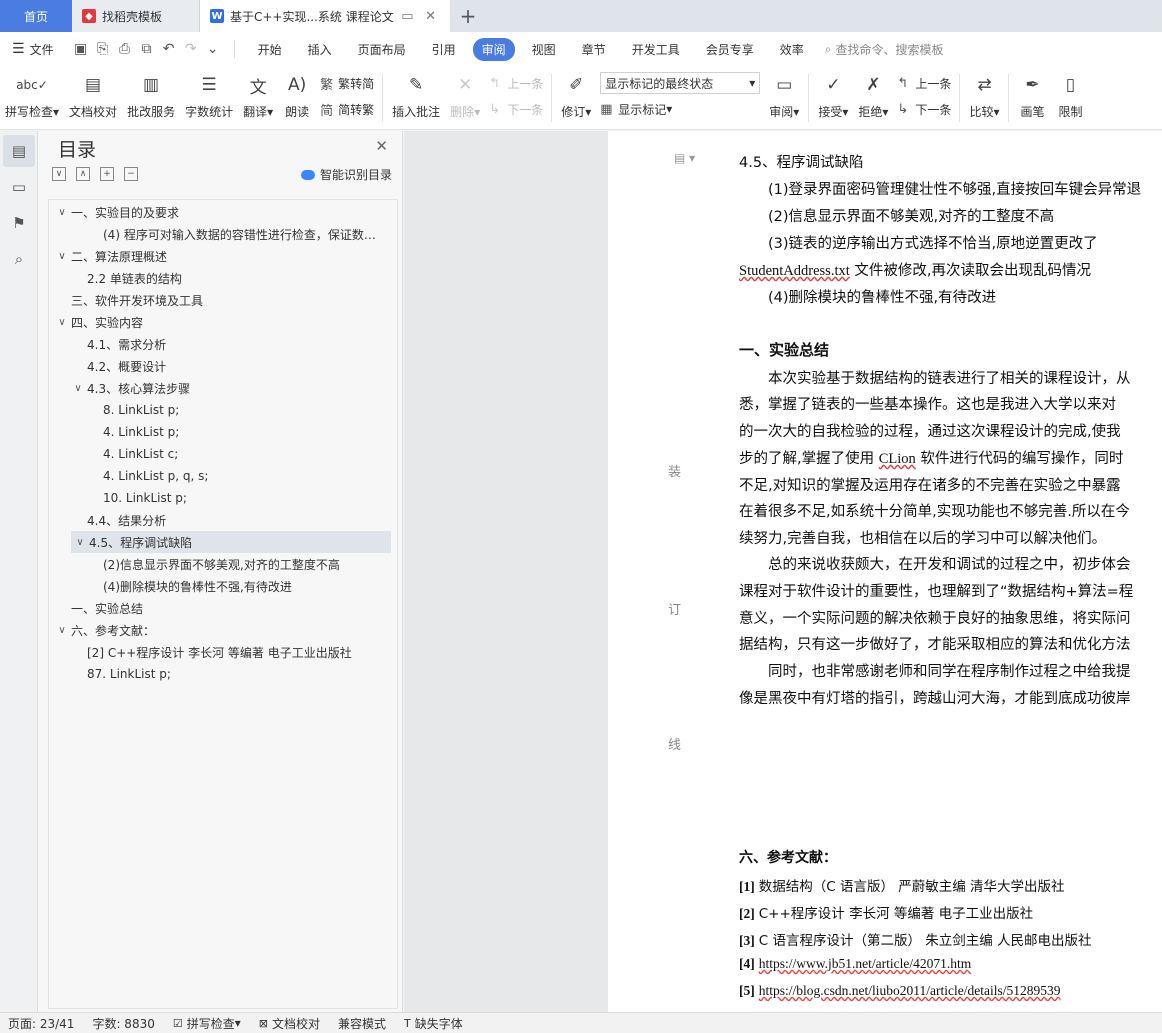  I want to click on toc-item: 8. LinkList p;, so click(223, 410).